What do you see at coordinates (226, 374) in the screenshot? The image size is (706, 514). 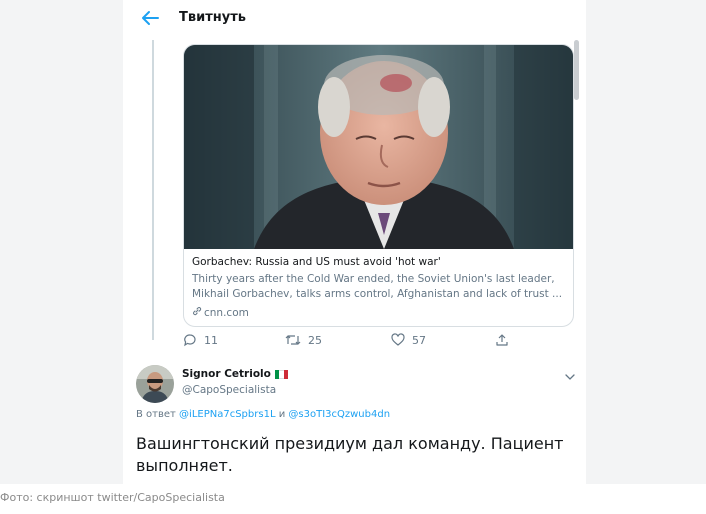 I see `author-name: Signor Cetriolo` at bounding box center [226, 374].